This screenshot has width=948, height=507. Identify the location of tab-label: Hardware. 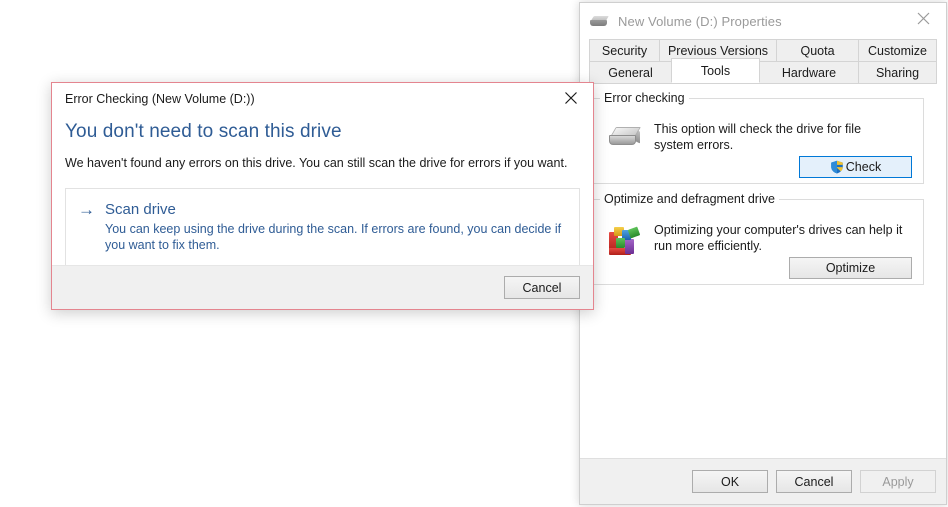
(809, 72).